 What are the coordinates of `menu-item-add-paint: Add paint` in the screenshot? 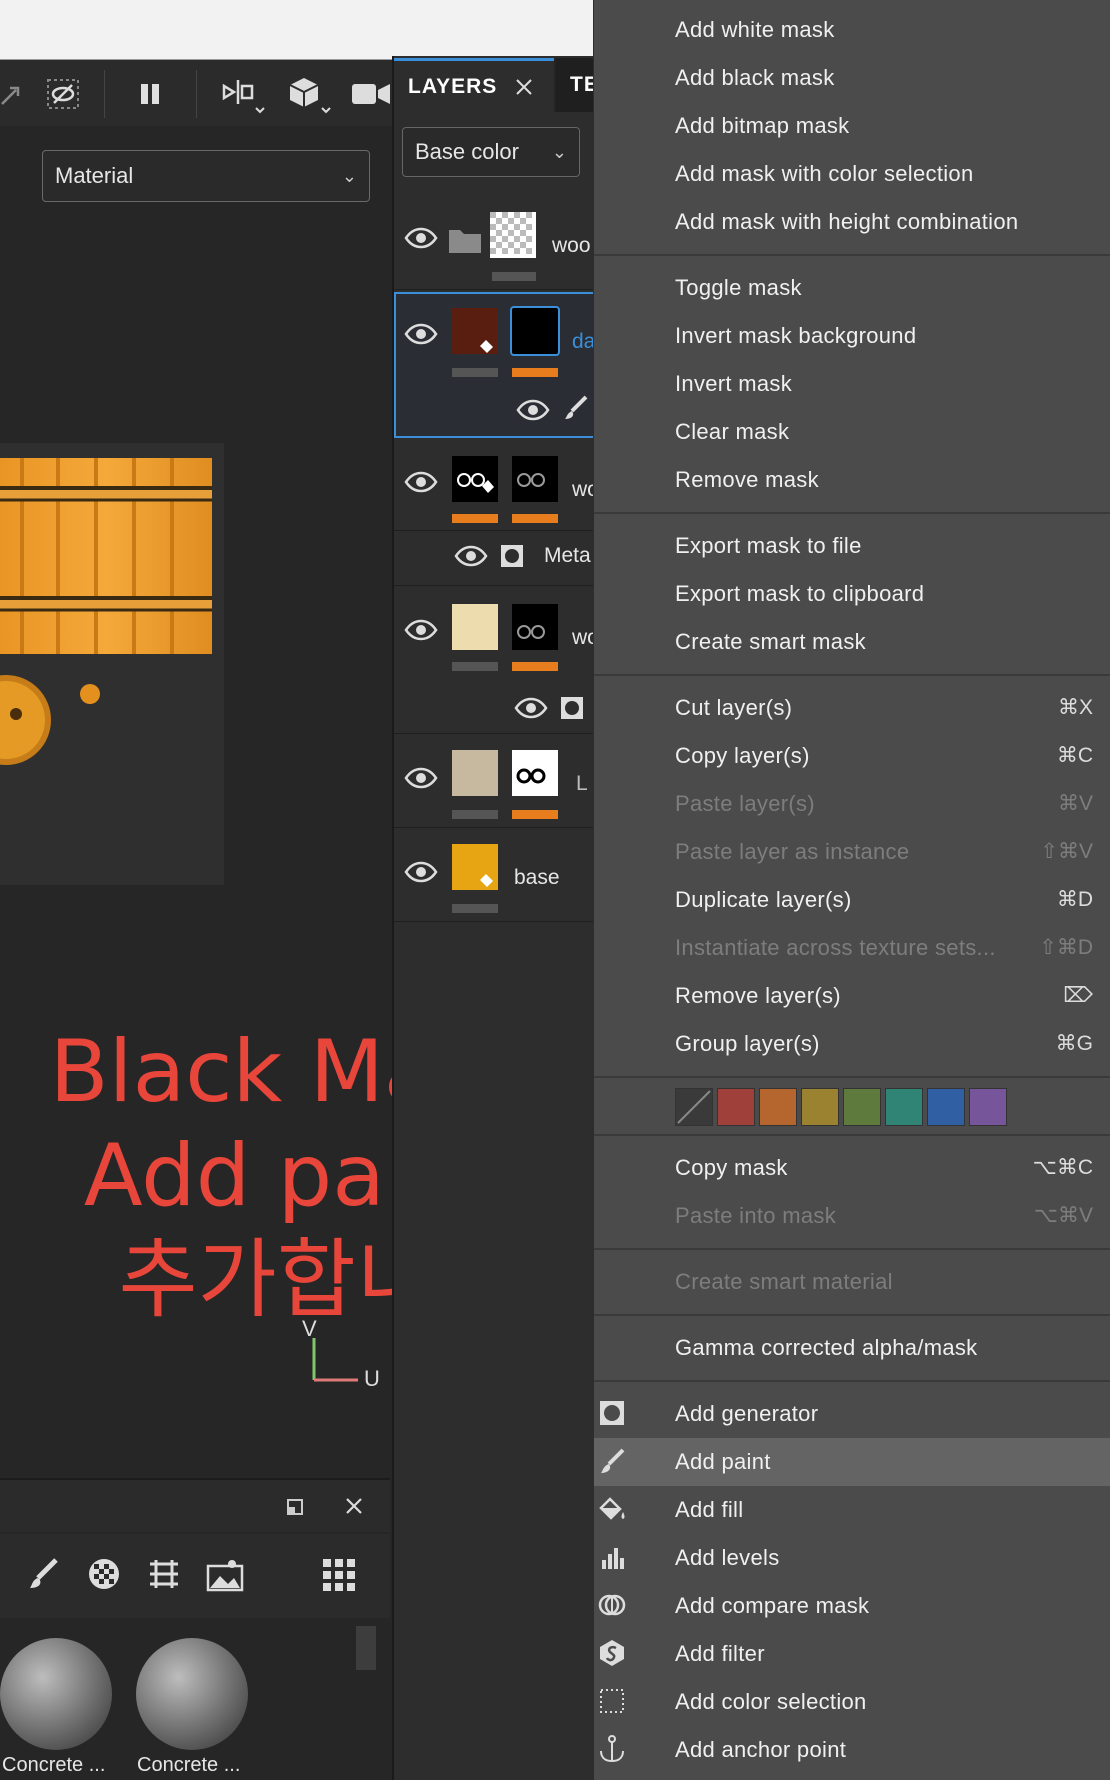 It's located at (852, 1462).